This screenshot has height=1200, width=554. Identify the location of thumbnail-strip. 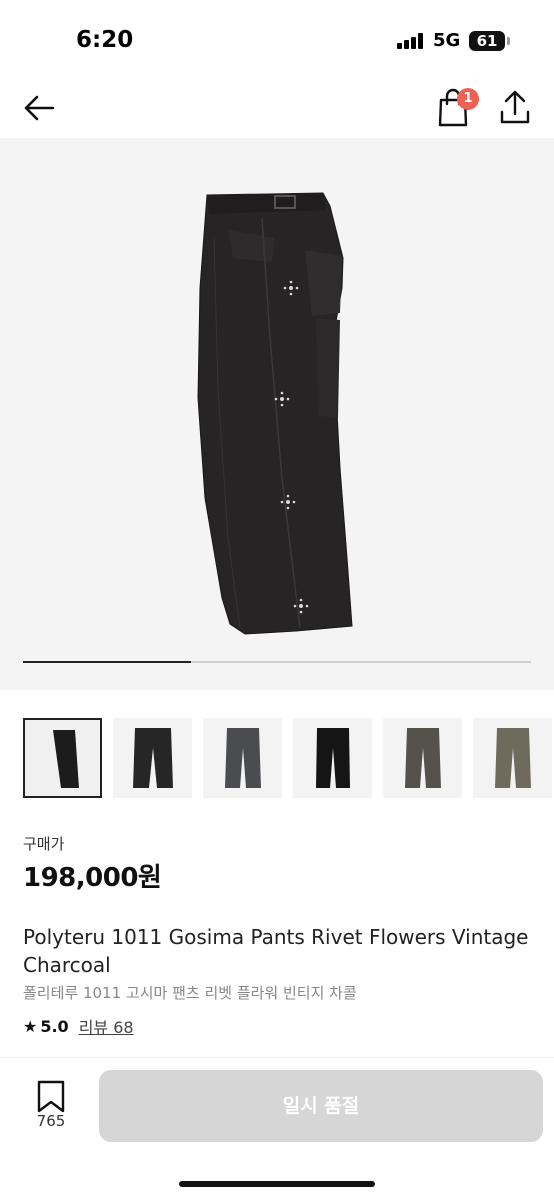
(288, 758).